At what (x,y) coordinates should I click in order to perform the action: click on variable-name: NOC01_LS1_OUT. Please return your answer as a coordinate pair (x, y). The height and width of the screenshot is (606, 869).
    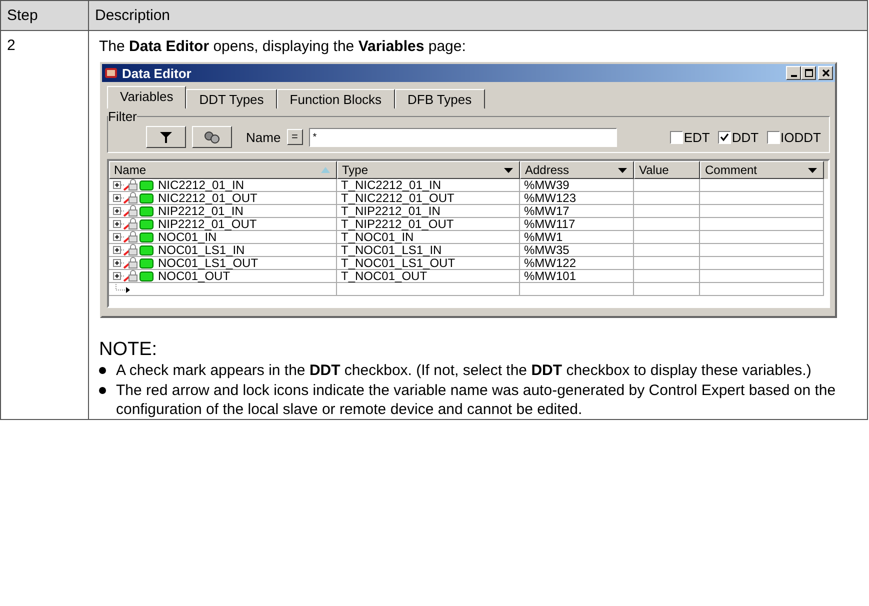
    Looking at the image, I should click on (208, 263).